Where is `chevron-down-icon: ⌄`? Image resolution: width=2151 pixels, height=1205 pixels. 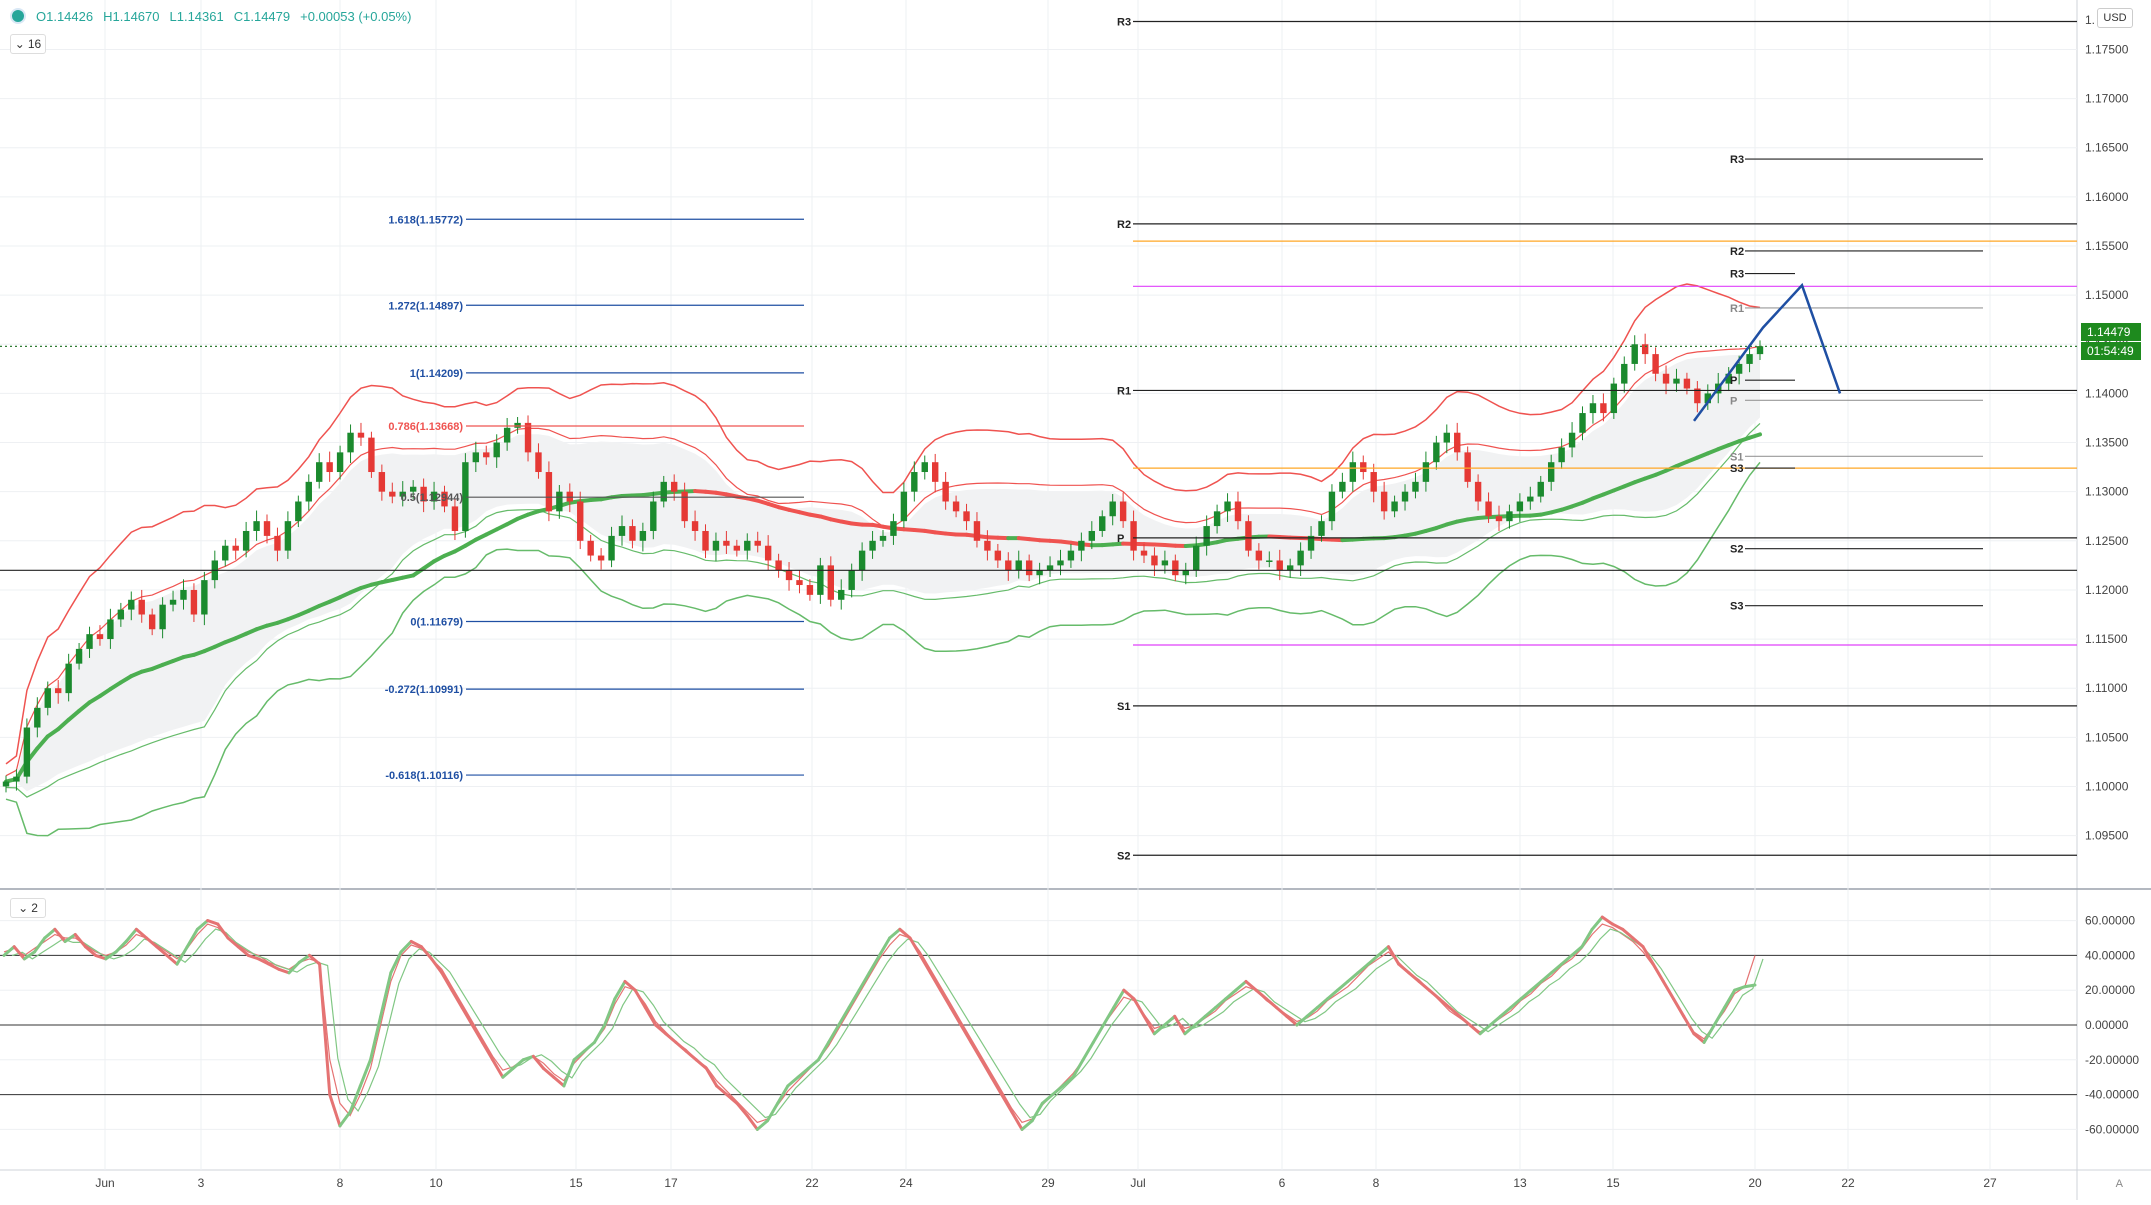
chevron-down-icon: ⌄ is located at coordinates (20, 44).